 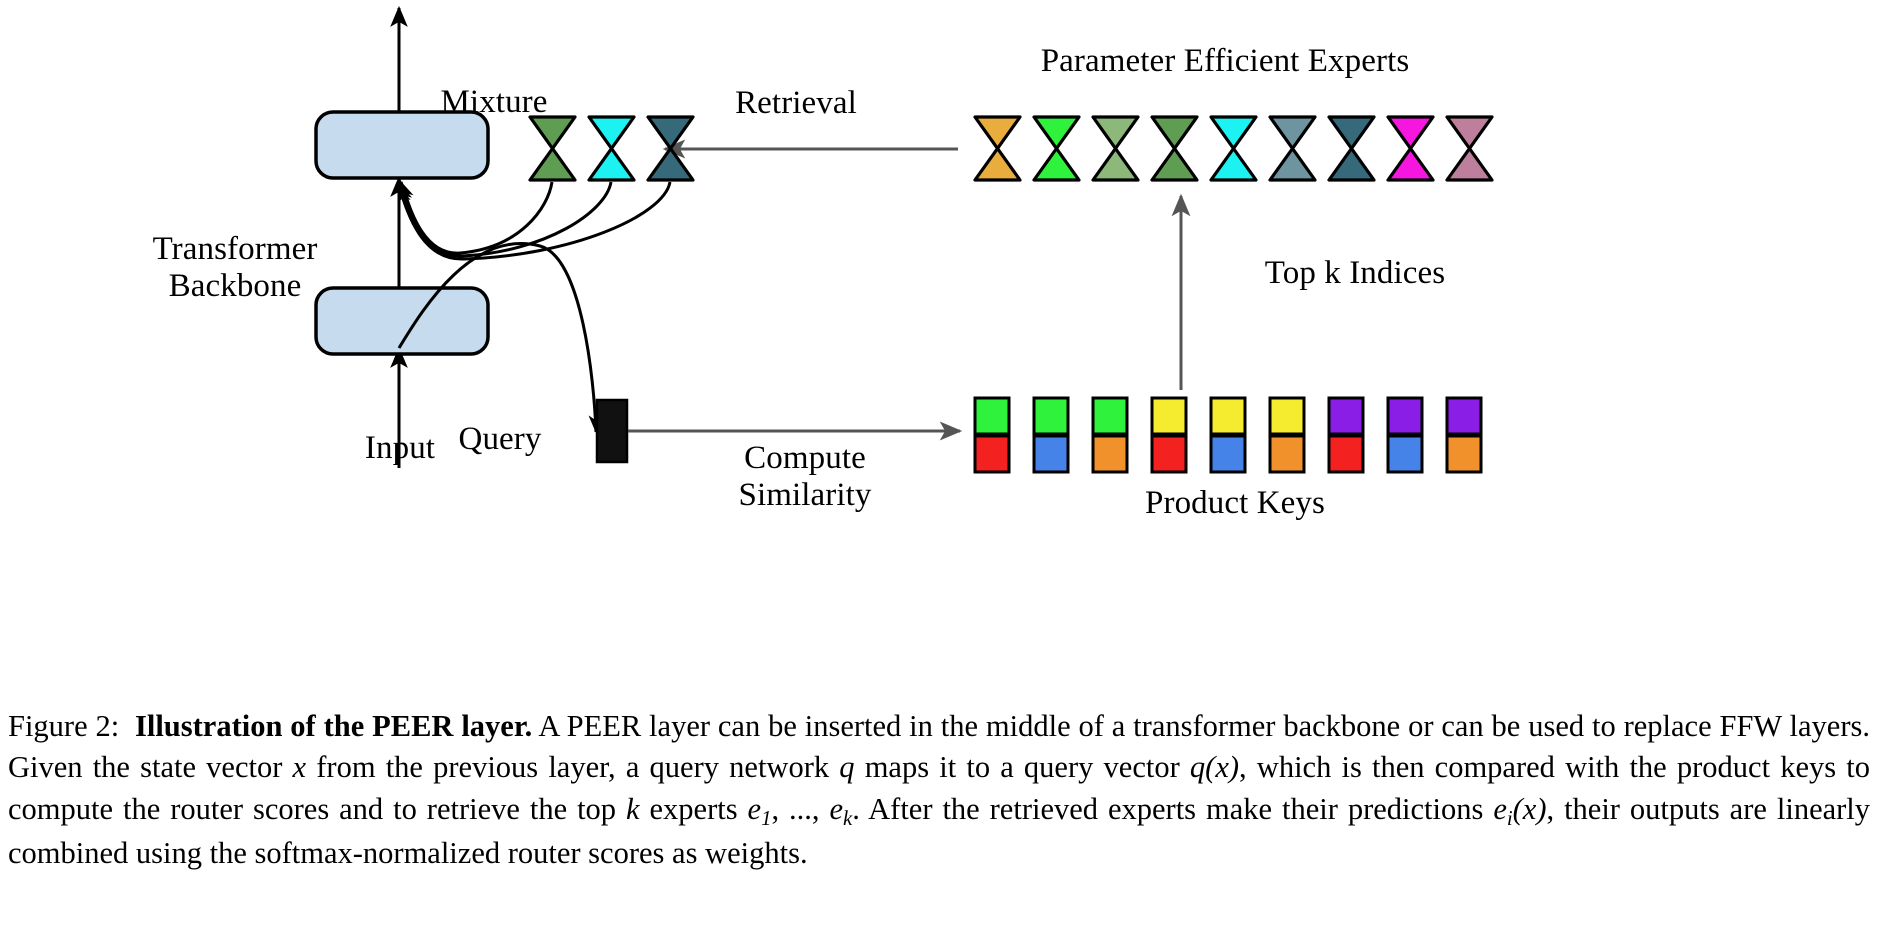 I want to click on mixture-combination-curves, so click(x=534, y=220).